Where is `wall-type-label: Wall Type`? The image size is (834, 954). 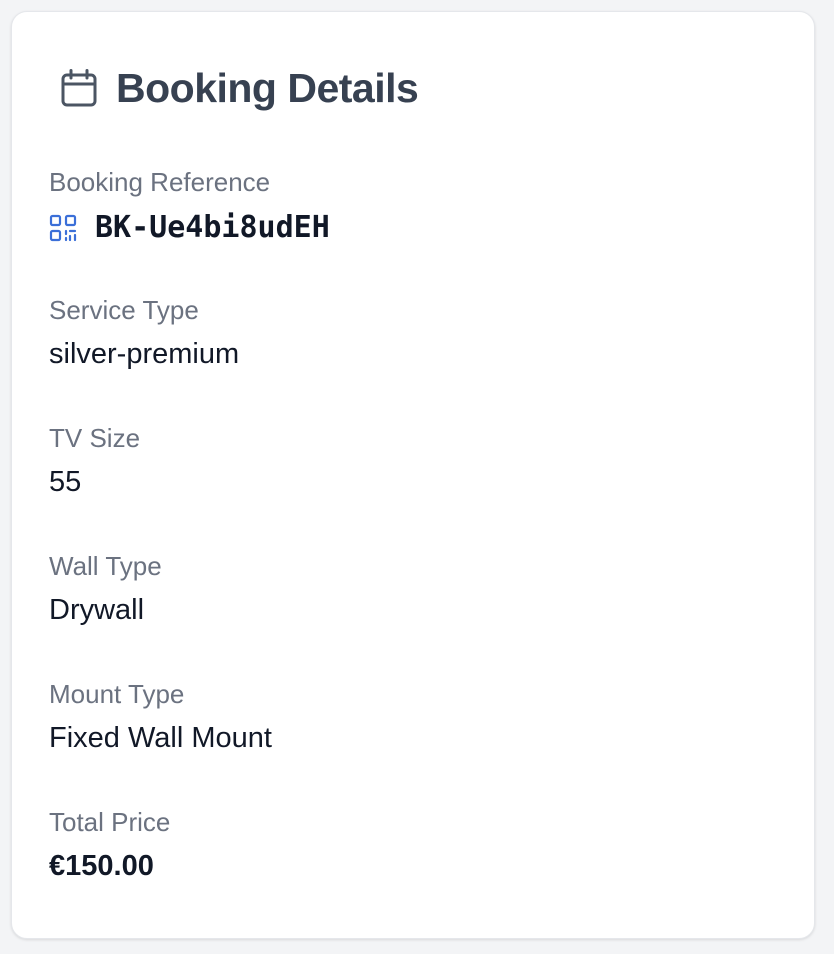 wall-type-label: Wall Type is located at coordinates (105, 566).